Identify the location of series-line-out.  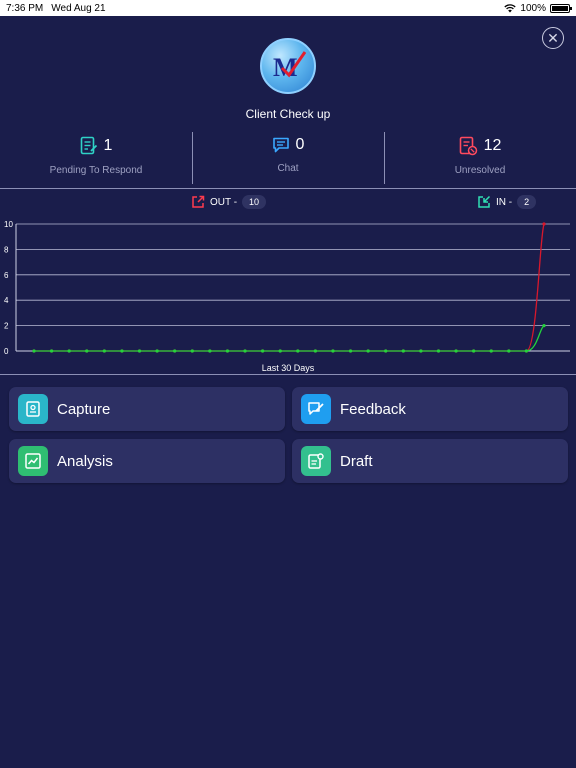
(289, 287).